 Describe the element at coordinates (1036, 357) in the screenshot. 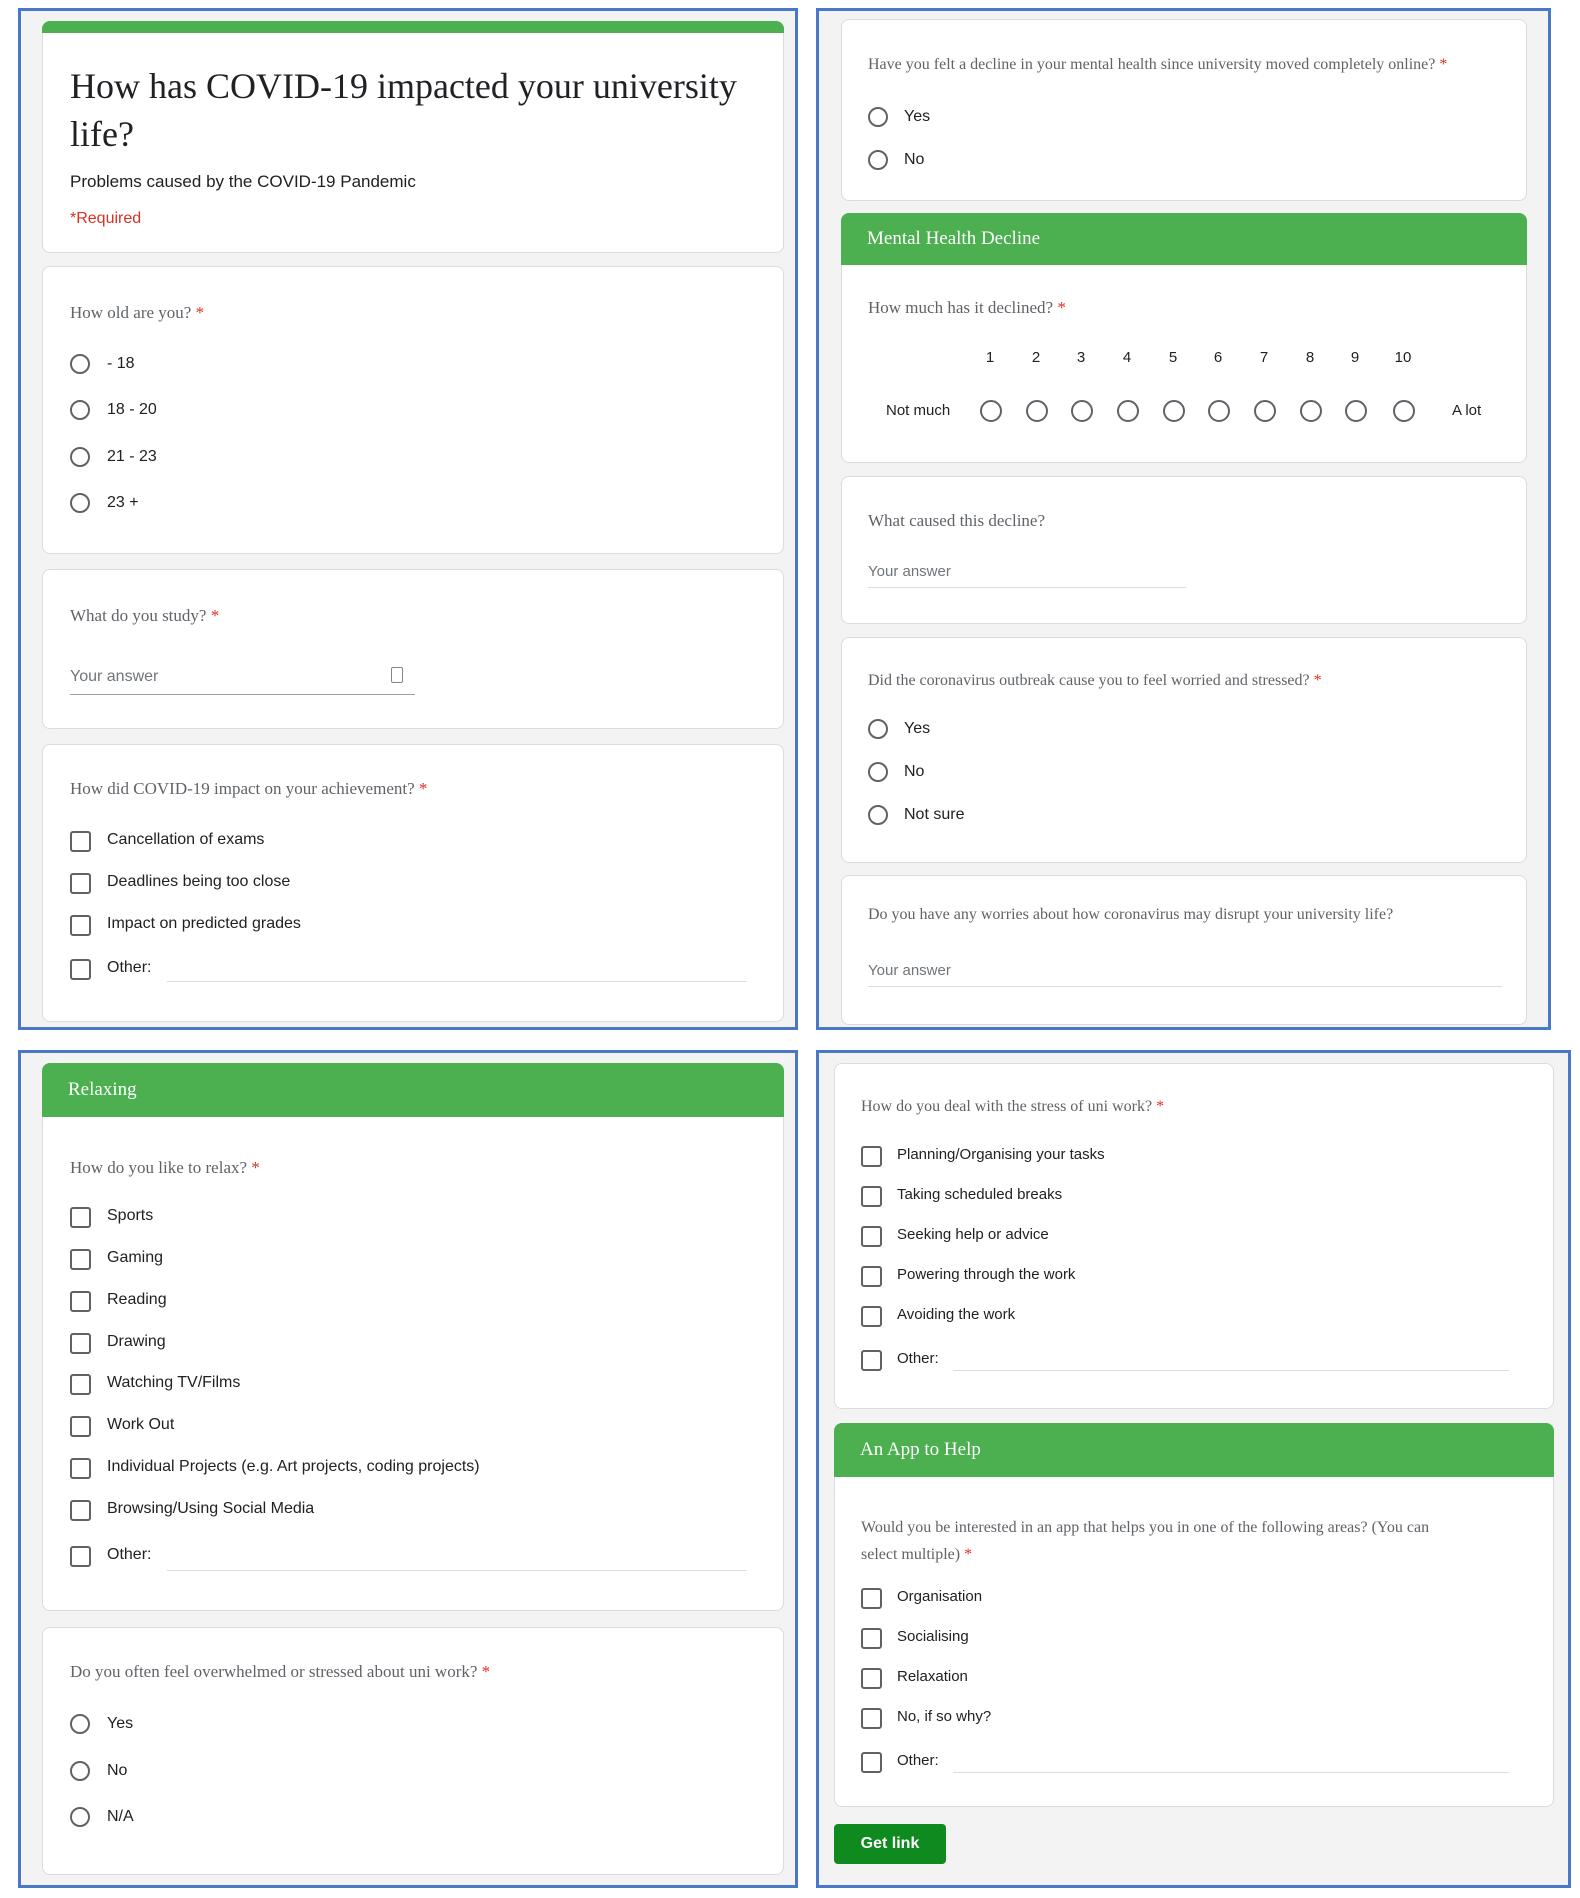

I see `scale-number: 2` at that location.